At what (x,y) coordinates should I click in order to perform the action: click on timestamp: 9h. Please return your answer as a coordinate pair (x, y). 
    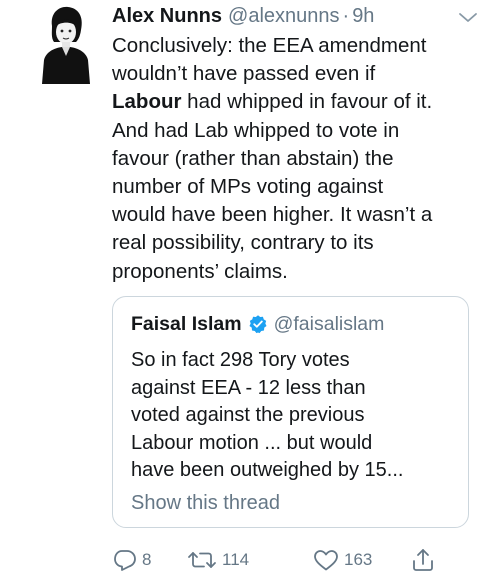
    Looking at the image, I should click on (363, 16).